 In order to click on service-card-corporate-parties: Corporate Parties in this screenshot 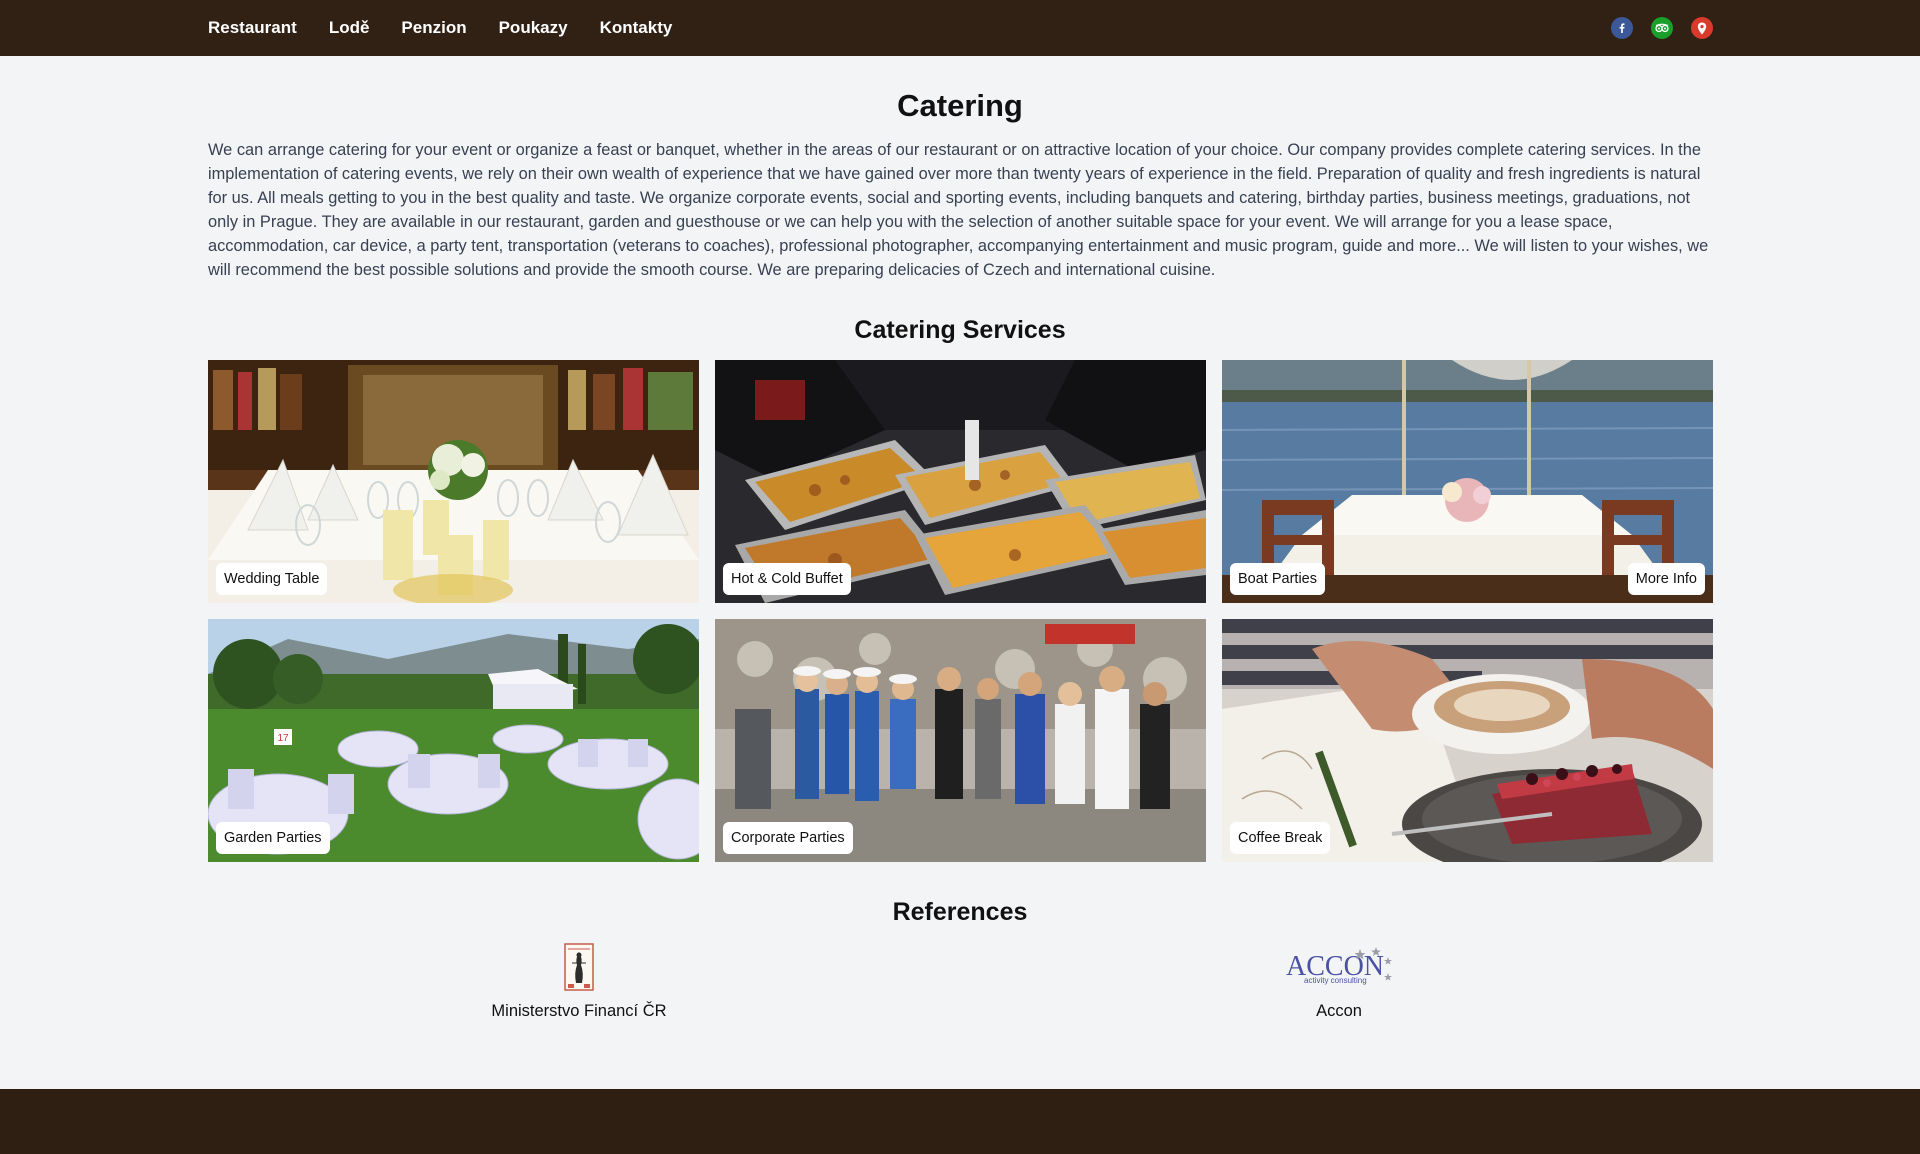, I will do `click(960, 740)`.